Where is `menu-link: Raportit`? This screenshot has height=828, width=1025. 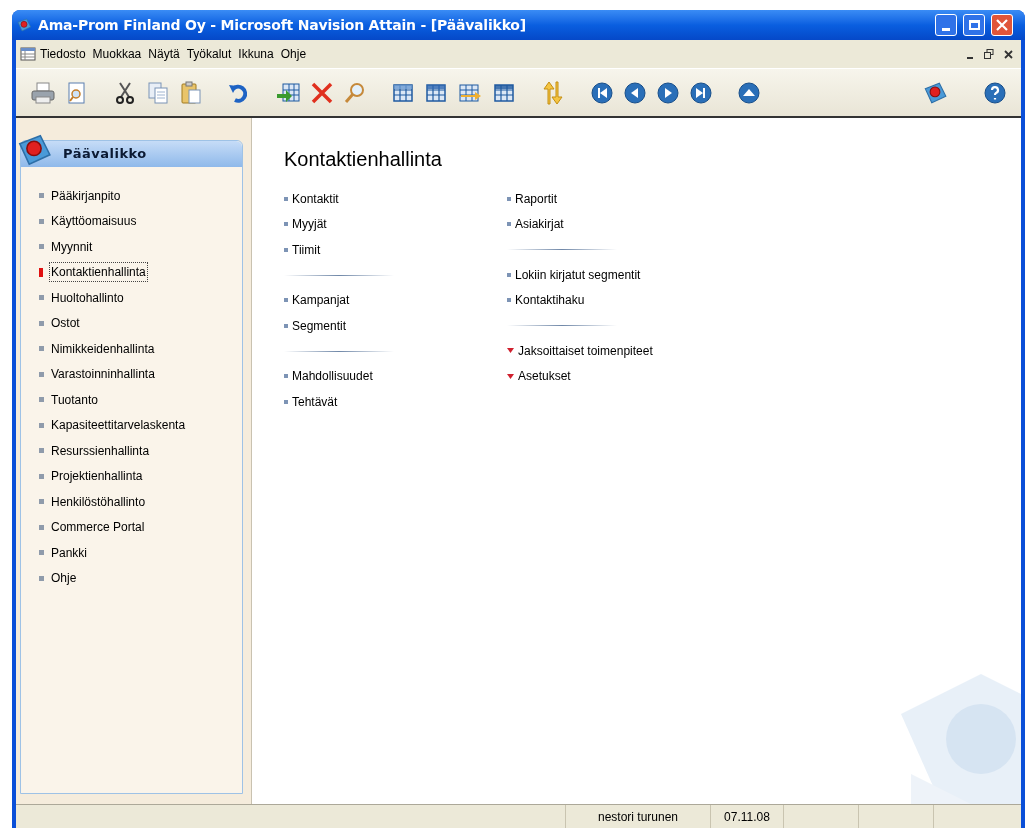
menu-link: Raportit is located at coordinates (536, 198).